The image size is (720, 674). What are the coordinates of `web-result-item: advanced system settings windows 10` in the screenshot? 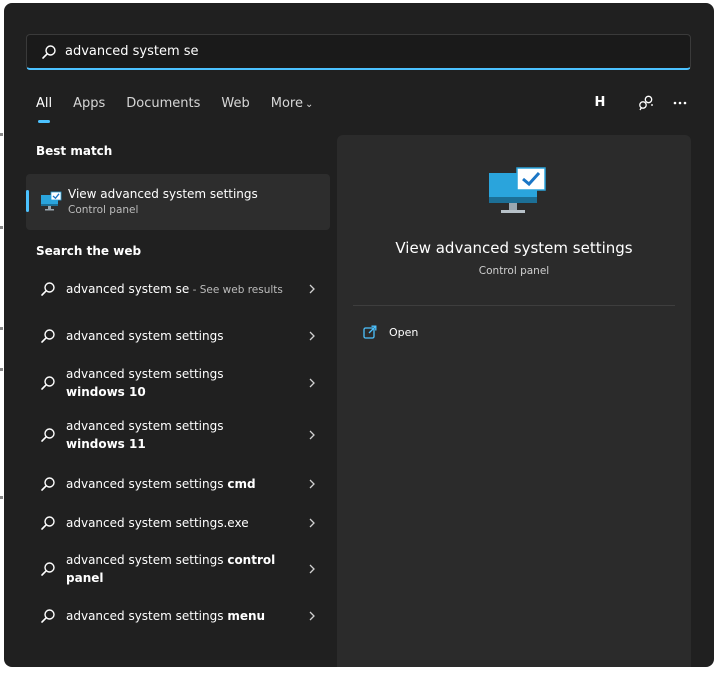 It's located at (178, 383).